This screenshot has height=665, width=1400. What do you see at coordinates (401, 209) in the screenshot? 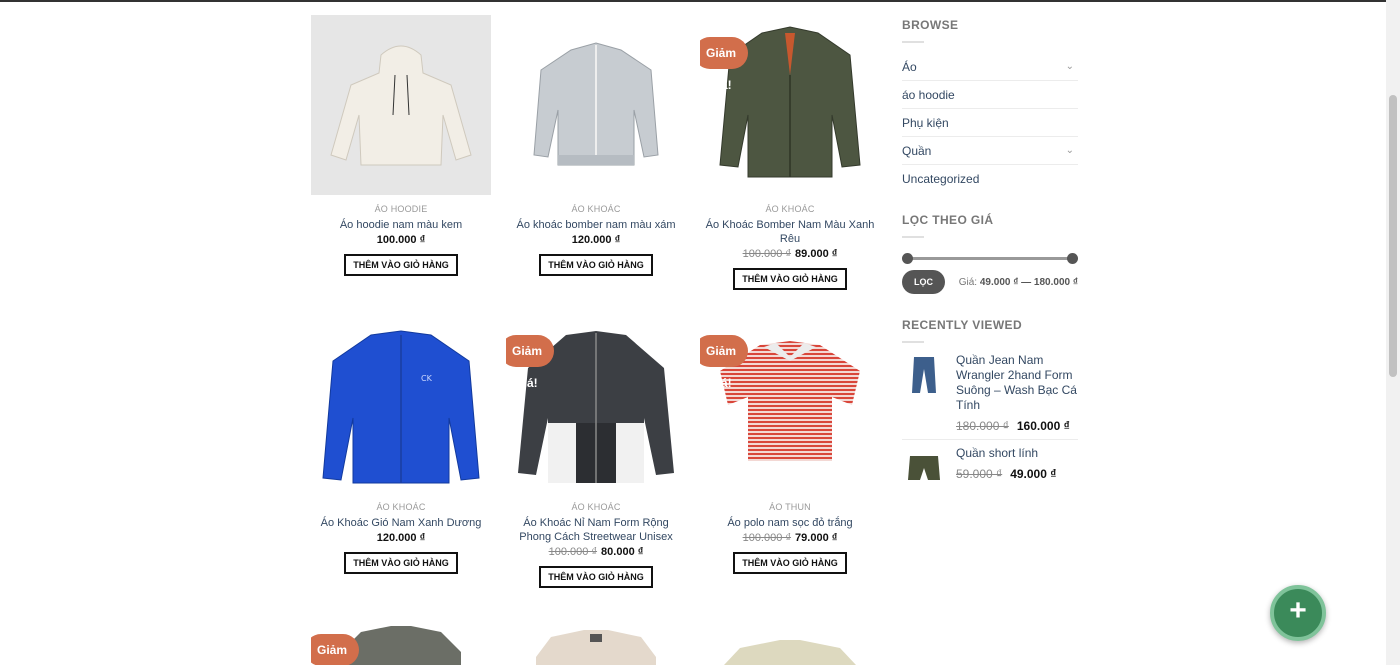
I see `product-category: Áo hoodie` at bounding box center [401, 209].